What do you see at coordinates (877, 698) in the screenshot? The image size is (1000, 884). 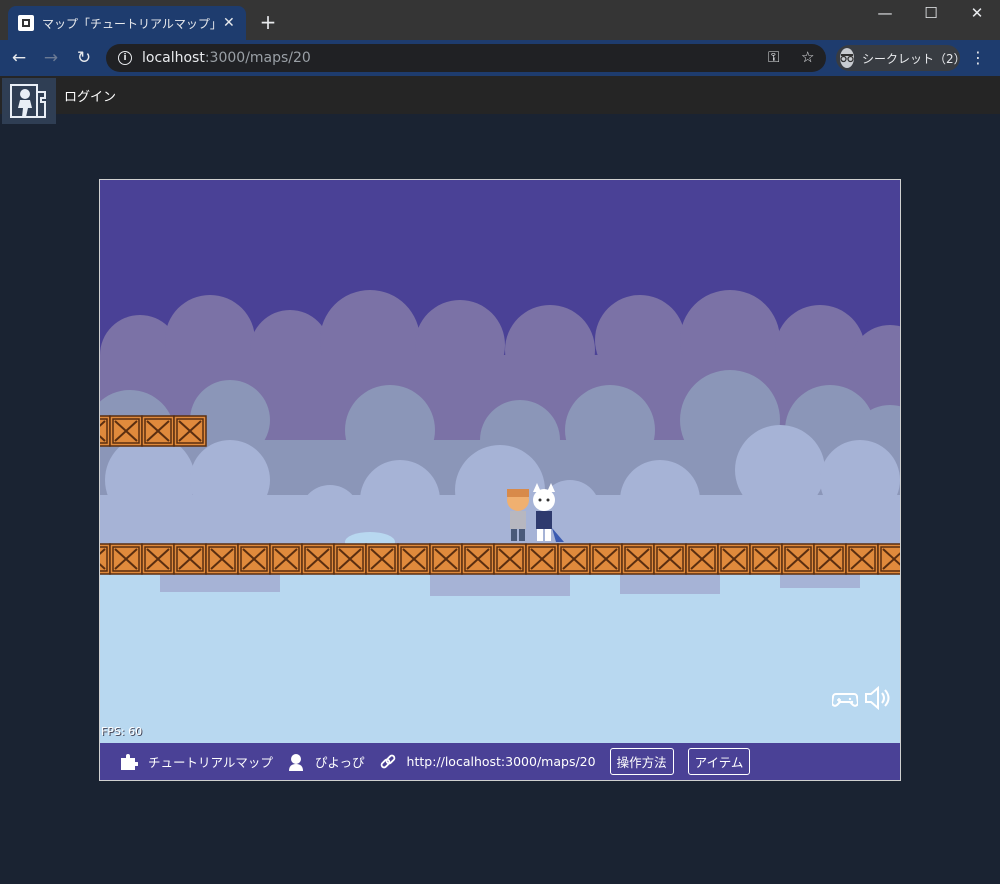 I see `volume-icon` at bounding box center [877, 698].